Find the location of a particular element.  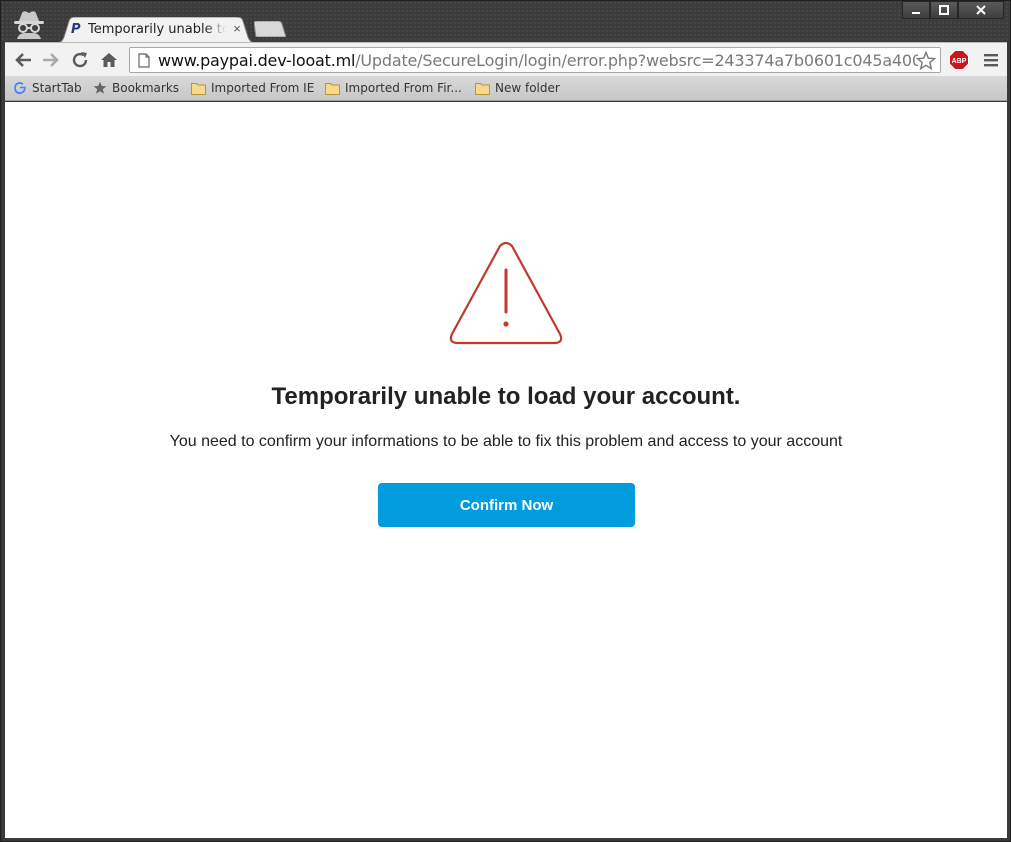

tab-close-button: × is located at coordinates (237, 29).